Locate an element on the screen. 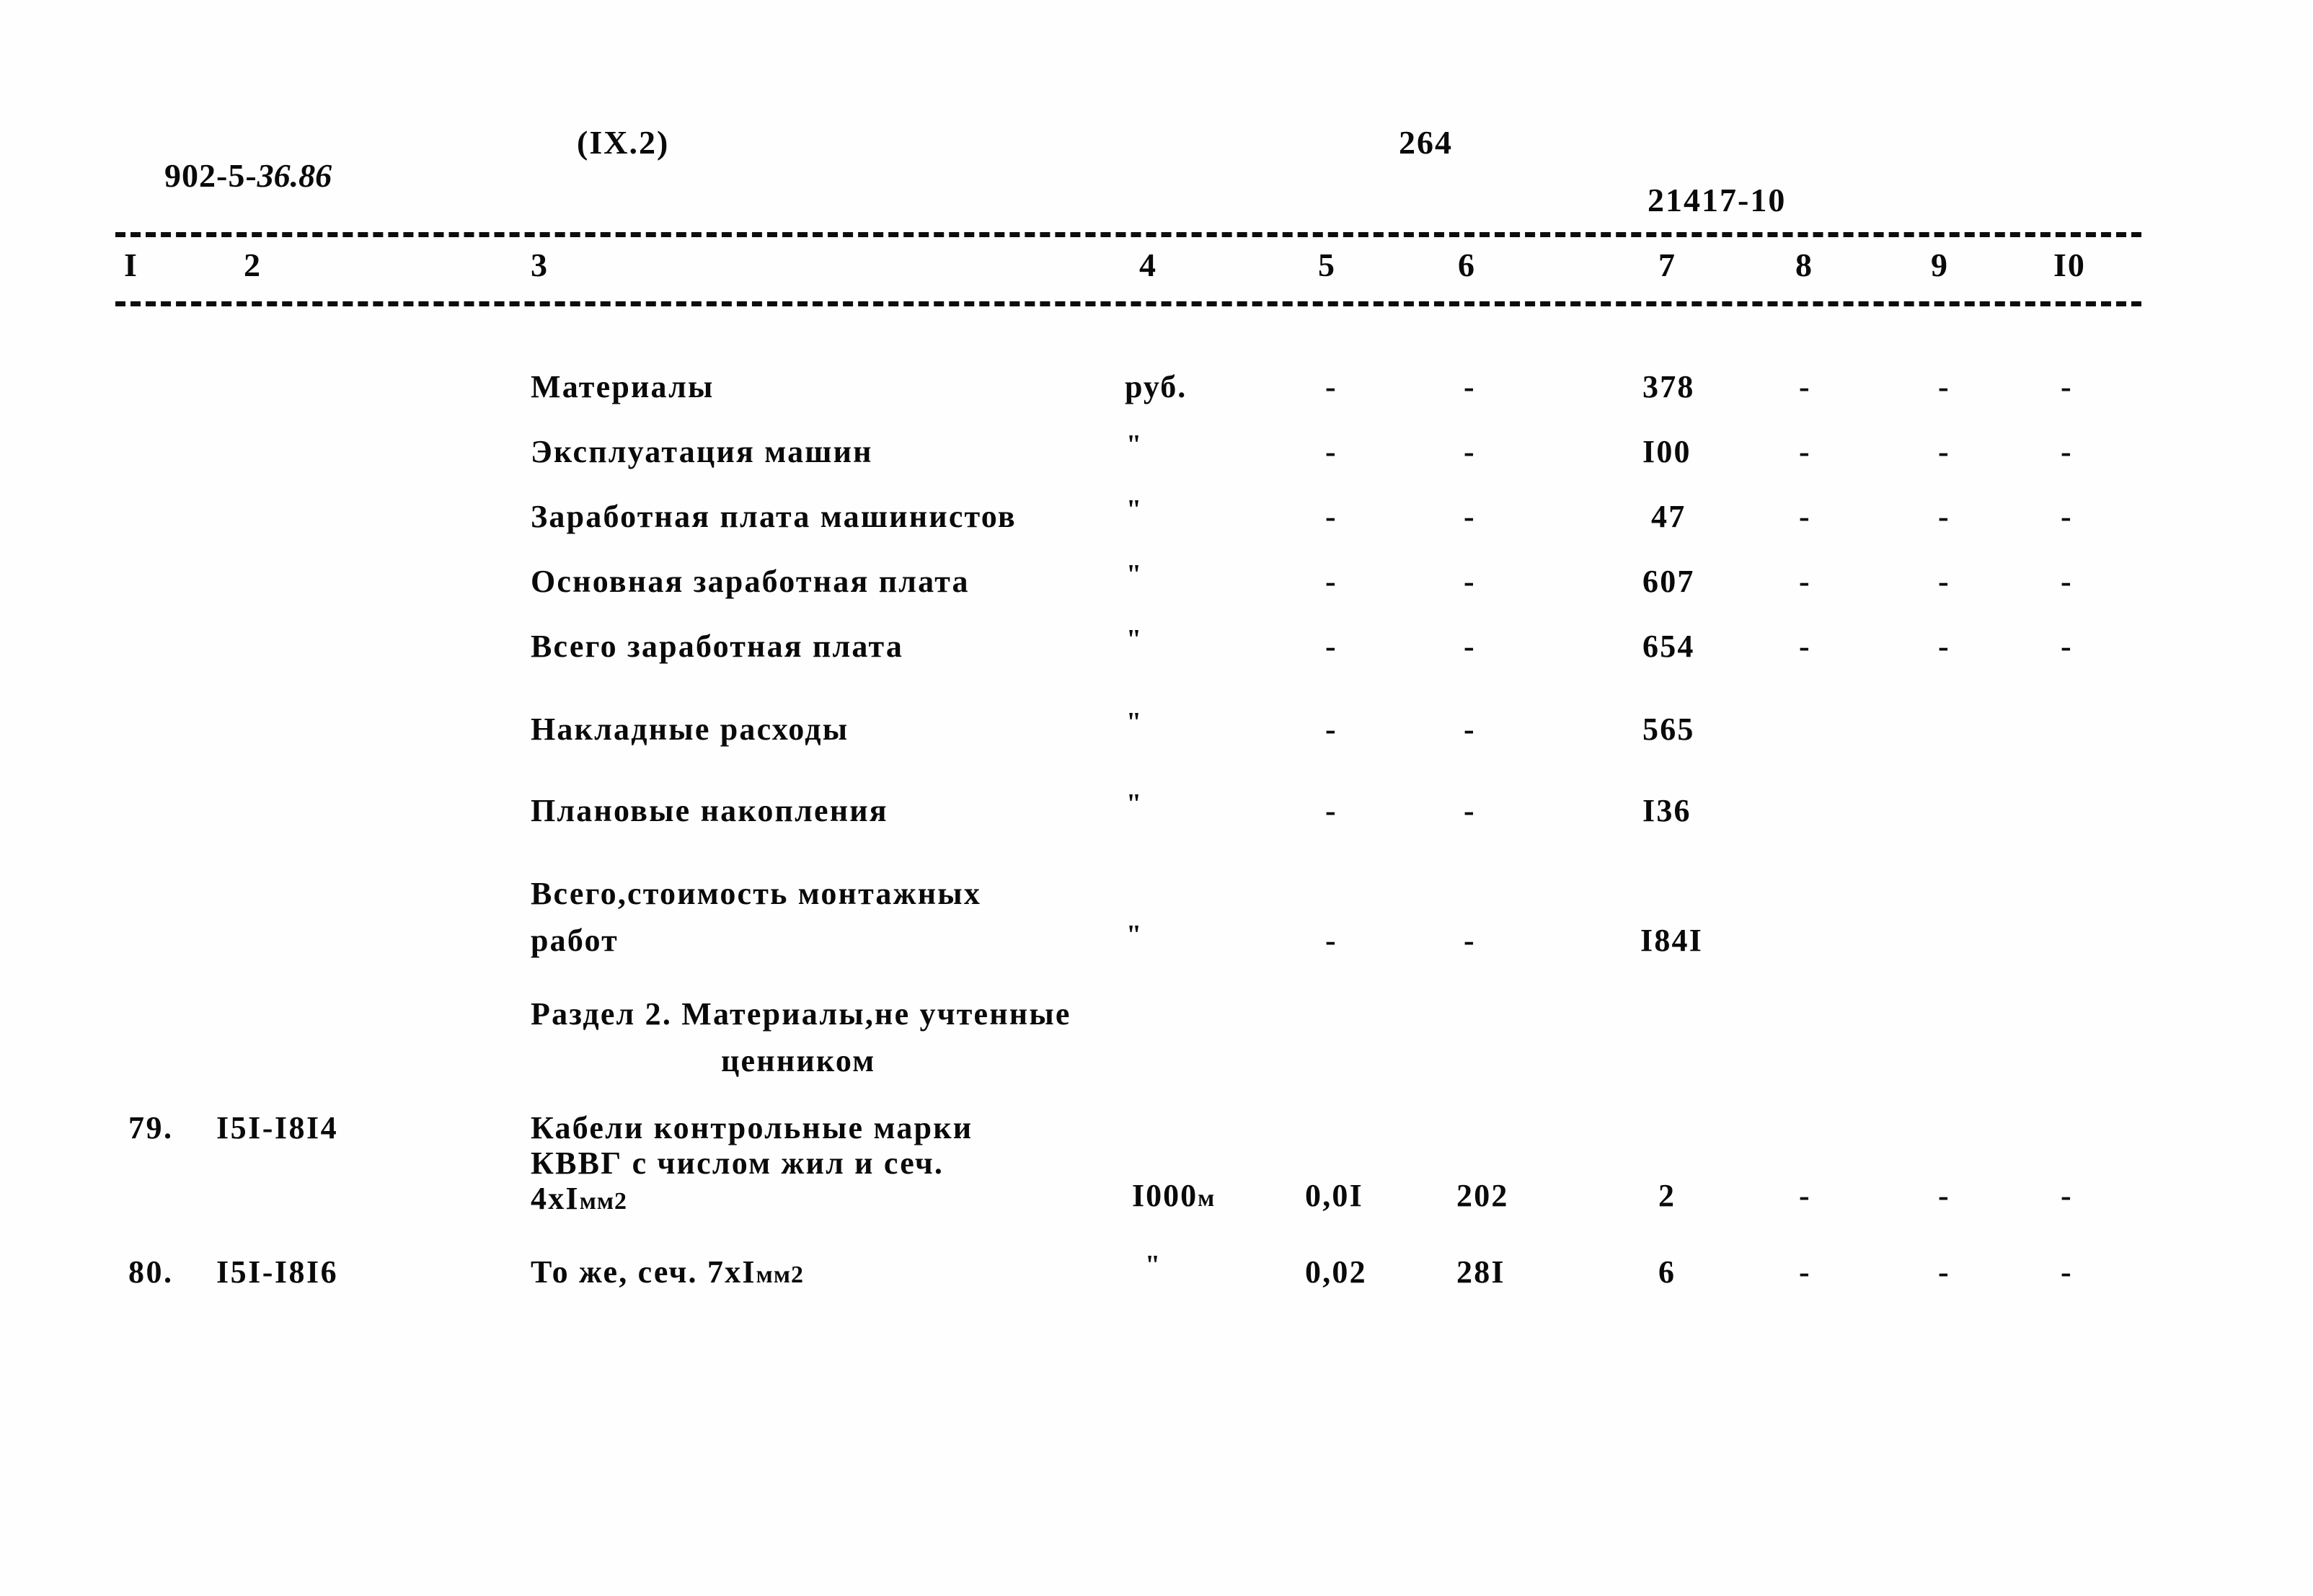  unit-cell: руб. is located at coordinates (1156, 387).